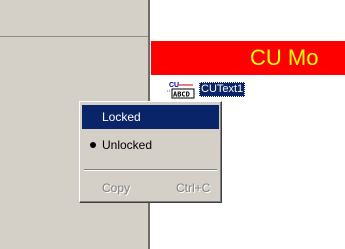 This screenshot has width=345, height=249. Describe the element at coordinates (193, 188) in the screenshot. I see `menu-item-shortcut: Ctrl+C` at that location.